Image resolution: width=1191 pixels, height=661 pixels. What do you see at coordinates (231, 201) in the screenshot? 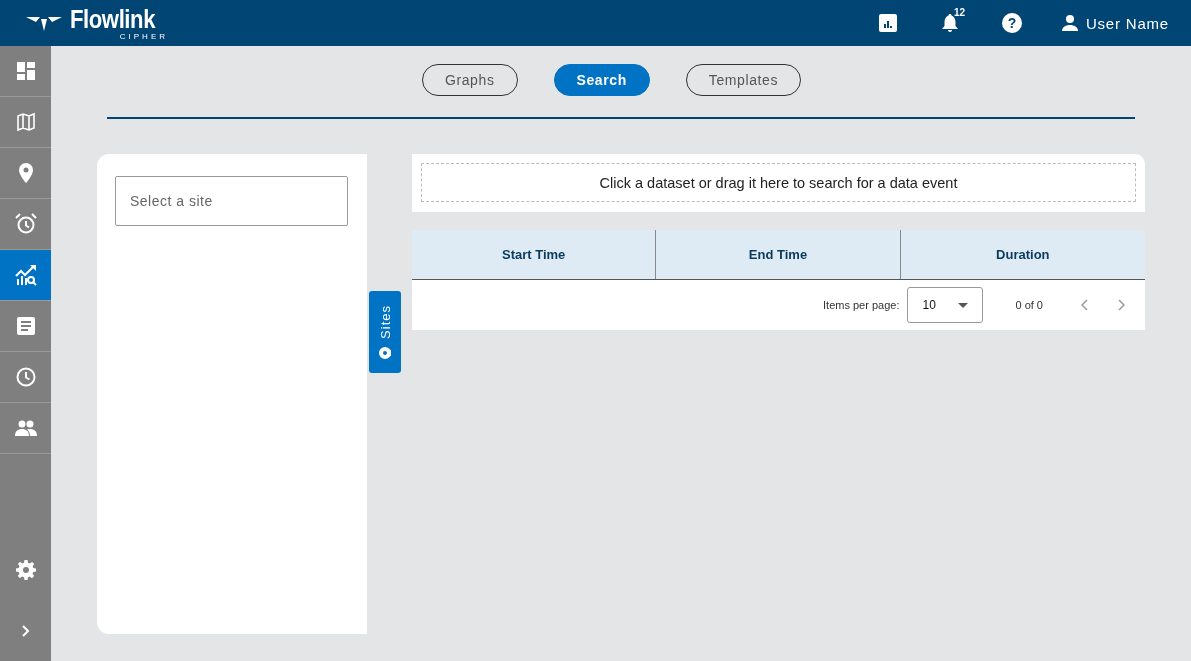
I see `site-select-field: Select a site` at bounding box center [231, 201].